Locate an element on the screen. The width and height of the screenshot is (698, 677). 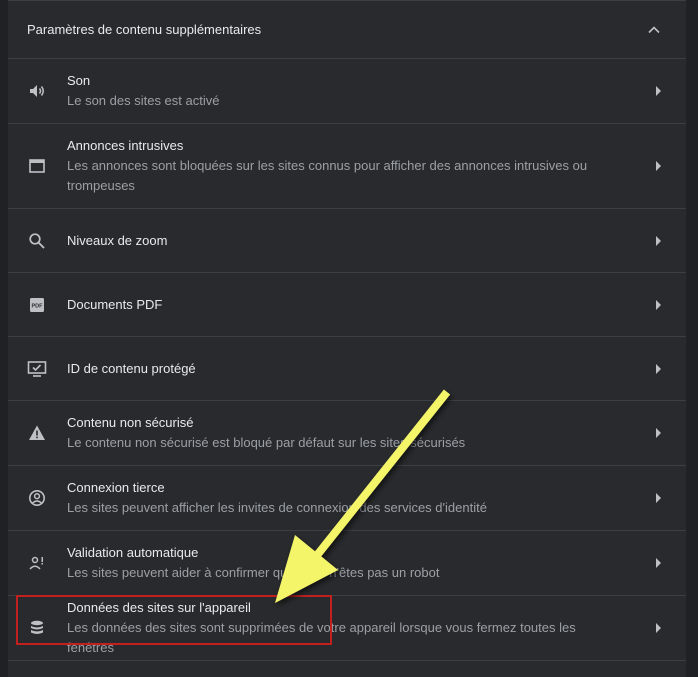
row-title: Annonces intrusives is located at coordinates (125, 145).